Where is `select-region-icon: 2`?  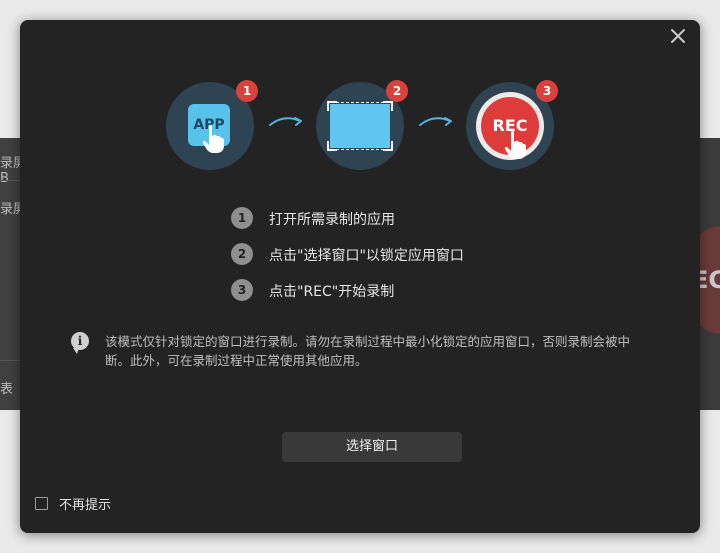
select-region-icon: 2 is located at coordinates (362, 125).